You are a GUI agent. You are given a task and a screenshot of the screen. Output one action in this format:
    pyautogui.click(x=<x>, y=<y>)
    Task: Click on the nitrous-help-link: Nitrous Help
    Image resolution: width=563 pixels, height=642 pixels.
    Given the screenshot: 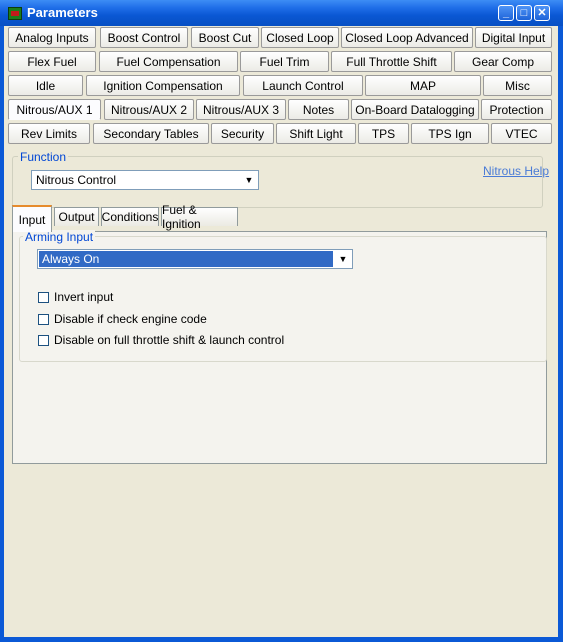 What is the action you would take?
    pyautogui.click(x=516, y=171)
    